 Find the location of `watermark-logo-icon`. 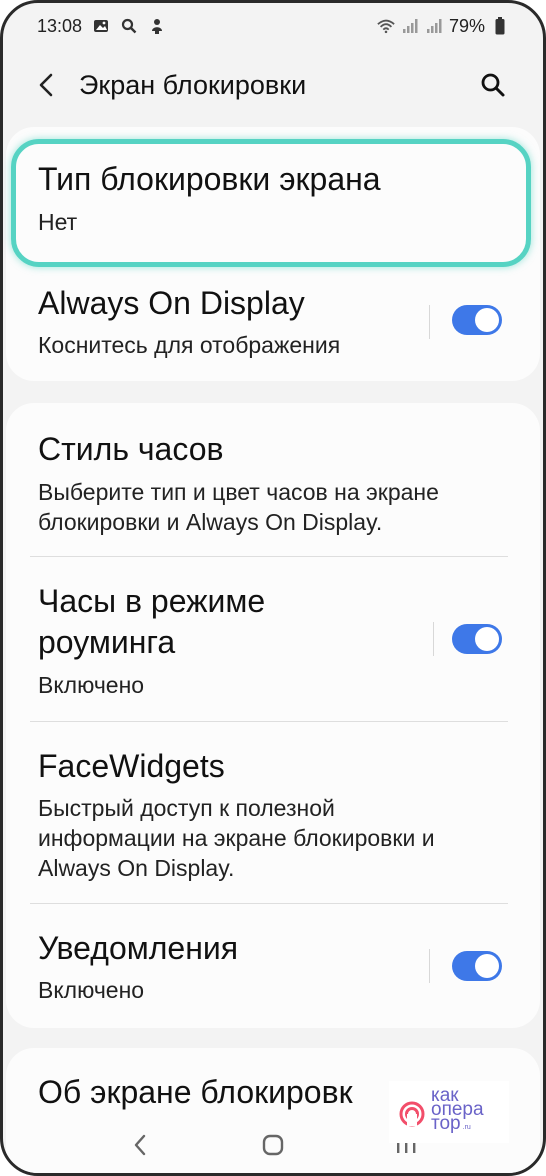

watermark-logo-icon is located at coordinates (412, 1114).